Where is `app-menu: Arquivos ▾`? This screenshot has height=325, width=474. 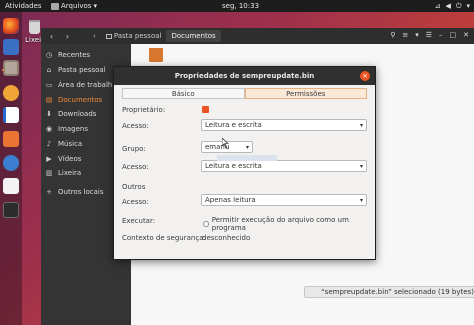 app-menu: Arquivos ▾ is located at coordinates (74, 6).